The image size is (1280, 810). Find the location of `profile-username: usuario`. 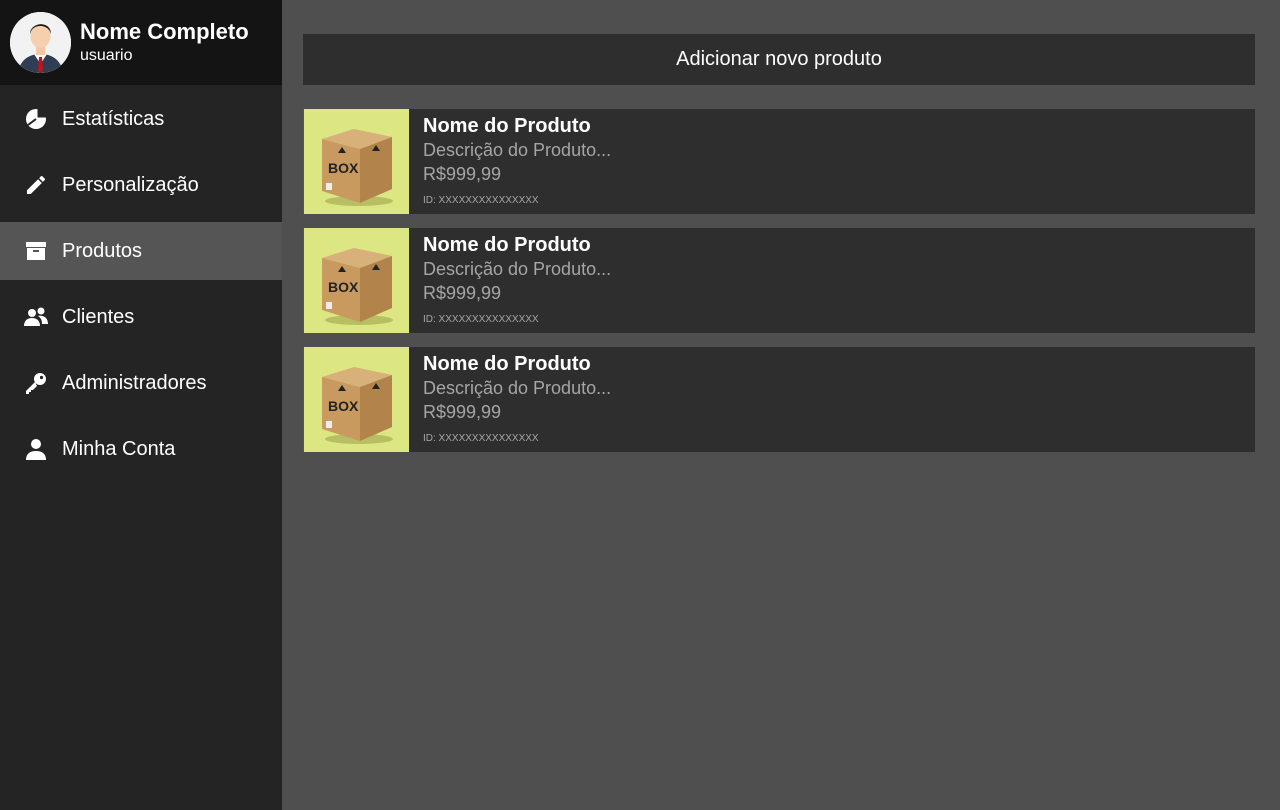

profile-username: usuario is located at coordinates (106, 55).